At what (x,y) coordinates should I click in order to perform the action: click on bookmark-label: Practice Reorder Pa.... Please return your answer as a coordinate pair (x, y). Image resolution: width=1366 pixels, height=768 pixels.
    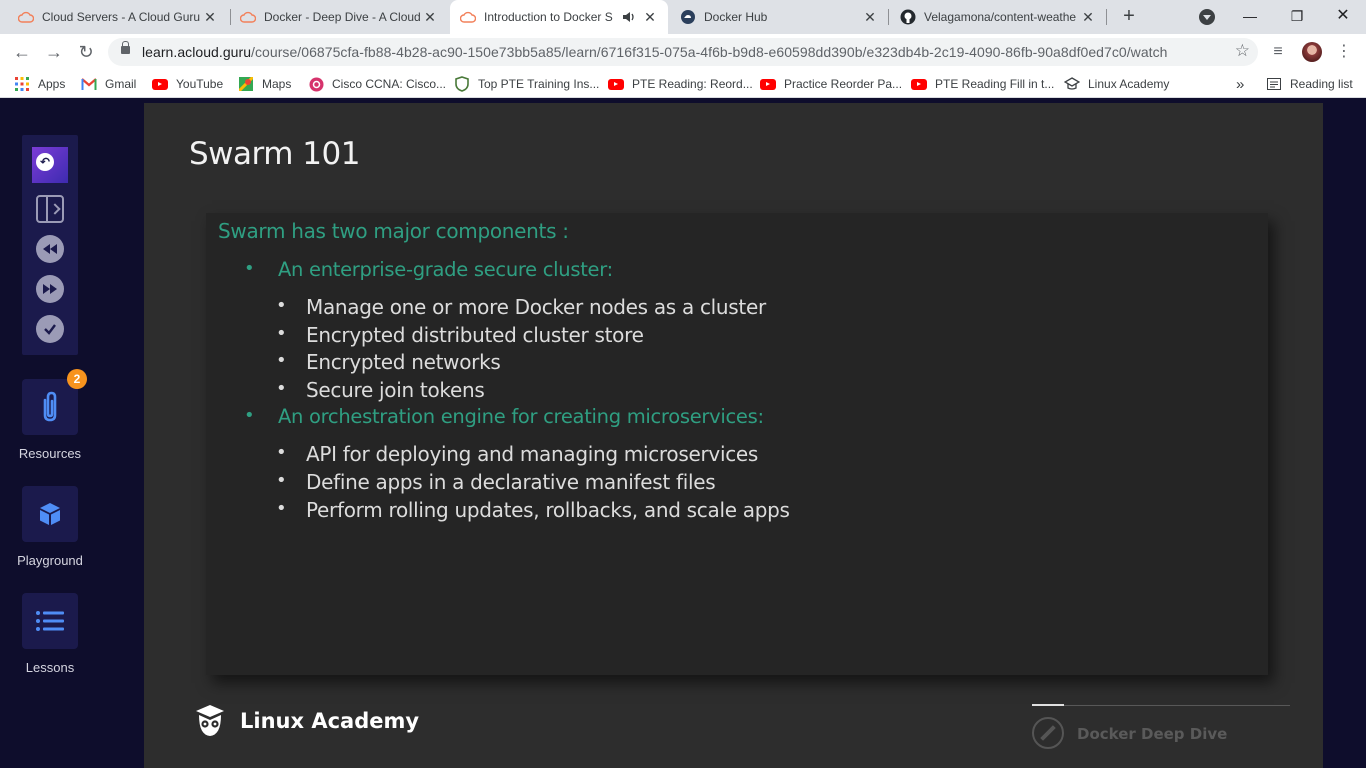
    Looking at the image, I should click on (843, 84).